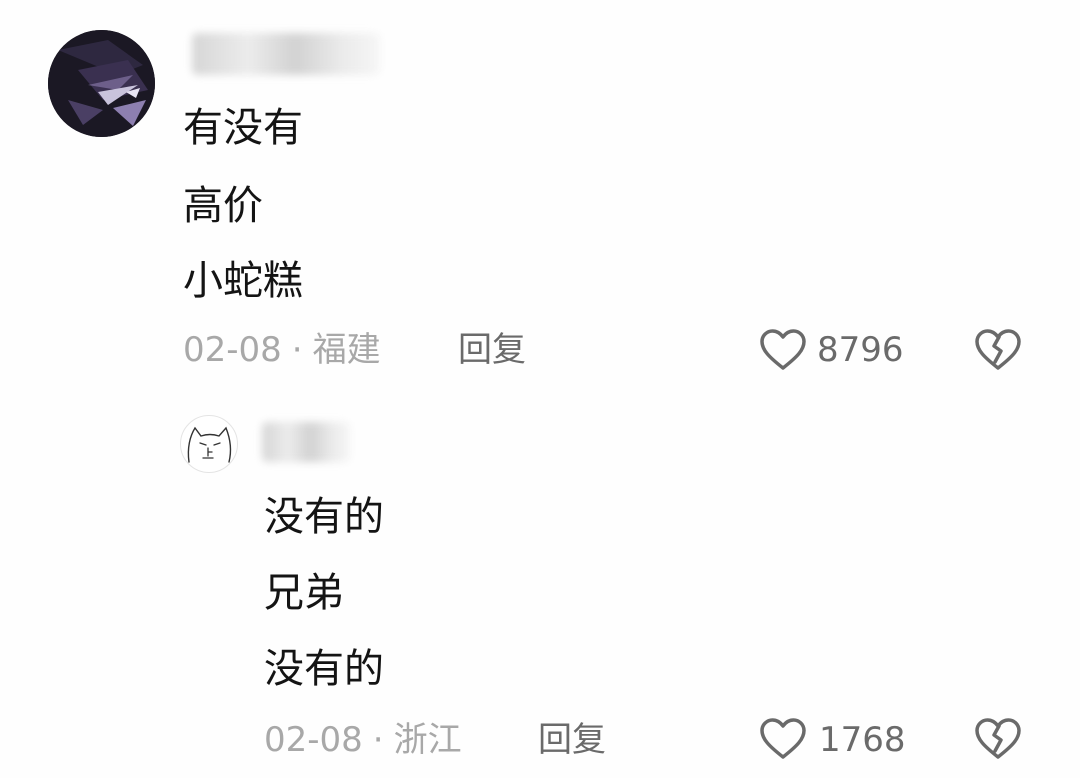  Describe the element at coordinates (427, 740) in the screenshot. I see `reply-location: 浙江` at that location.